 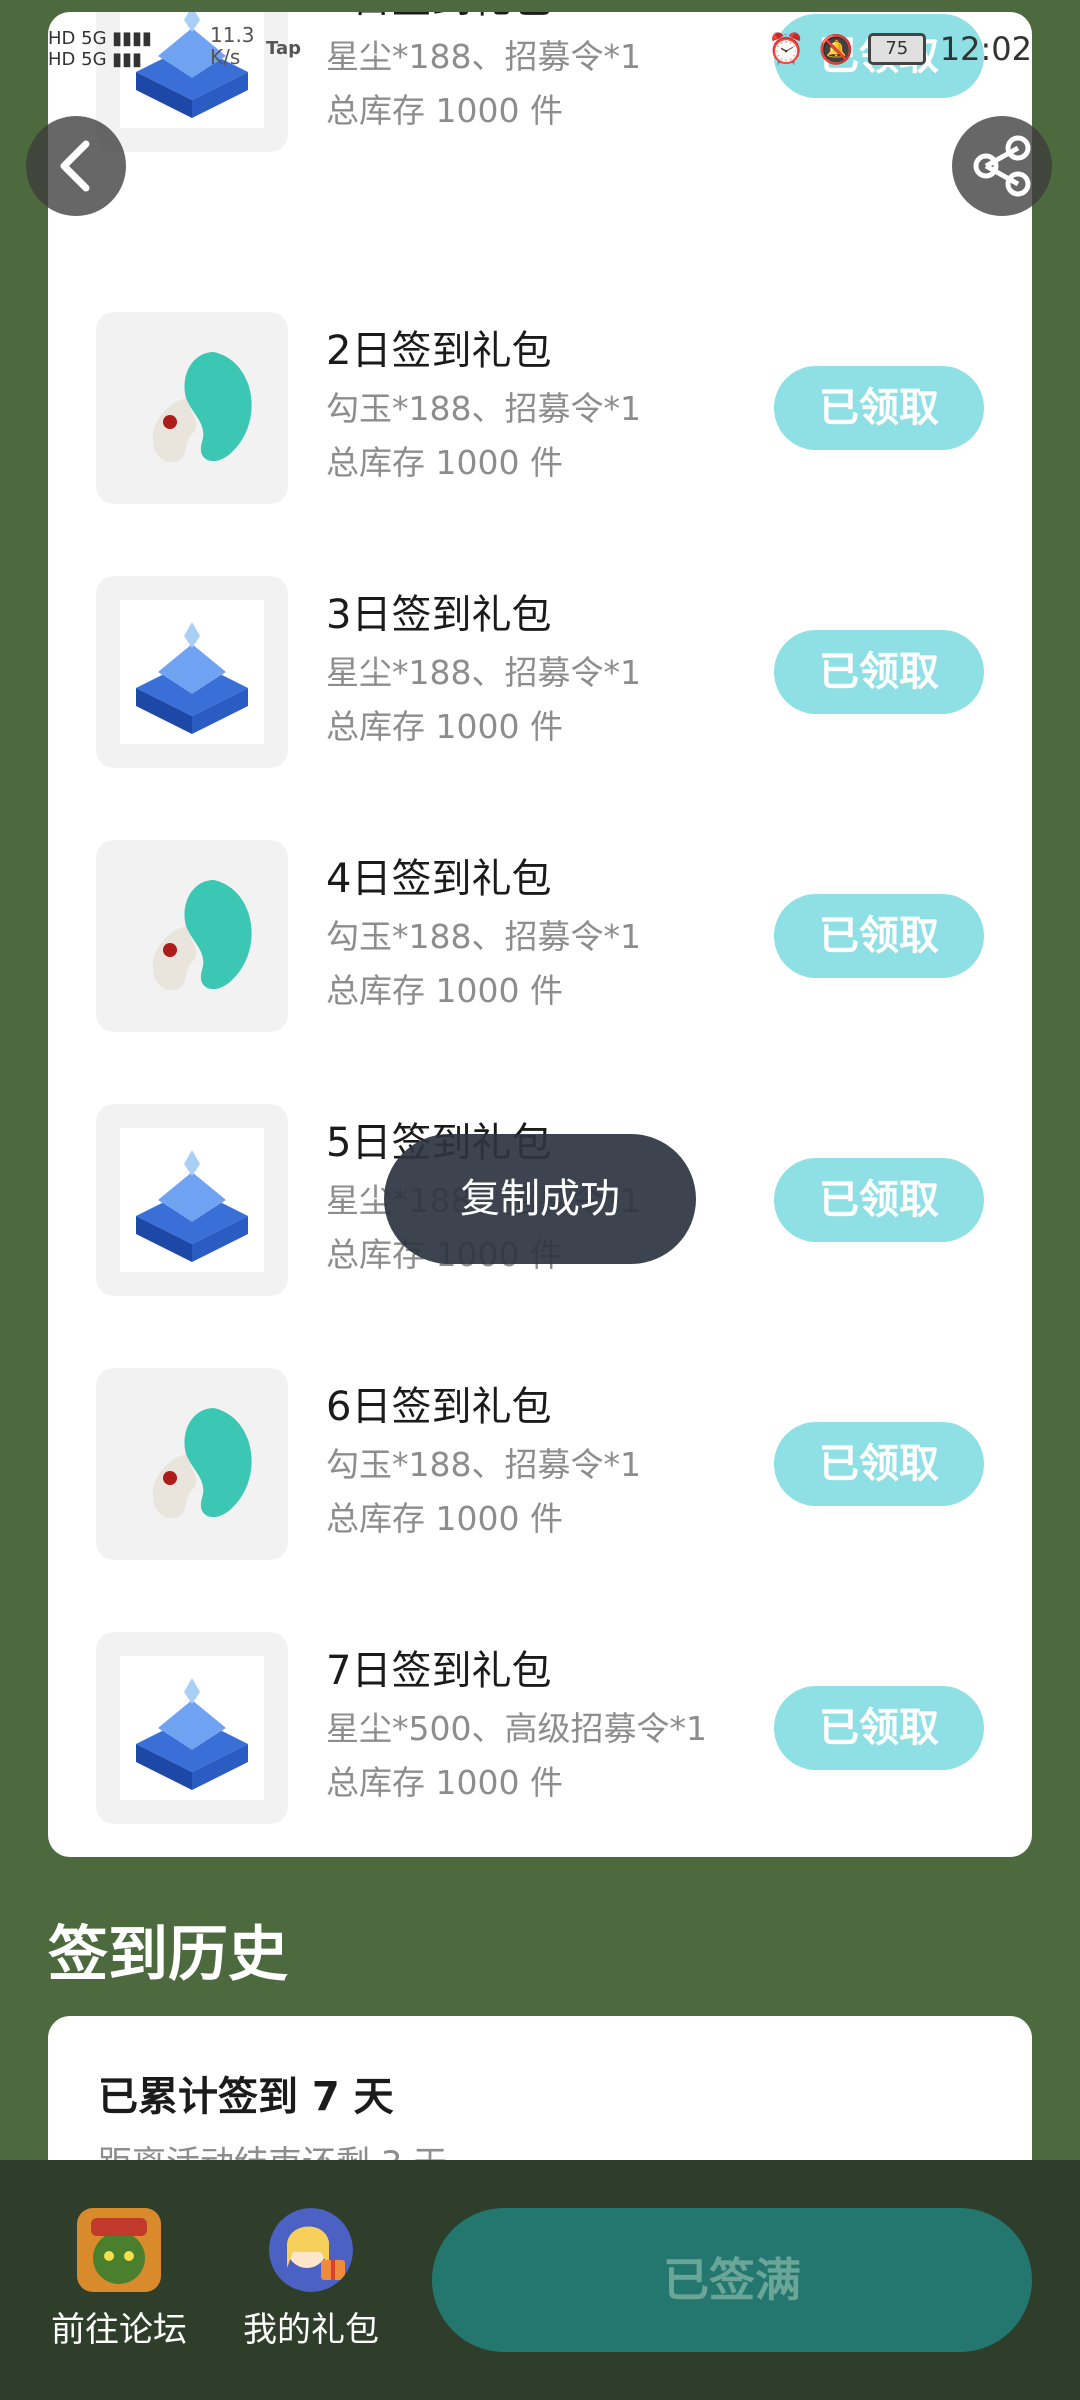 I want to click on gift-title: 3日签到礼包, so click(x=439, y=615).